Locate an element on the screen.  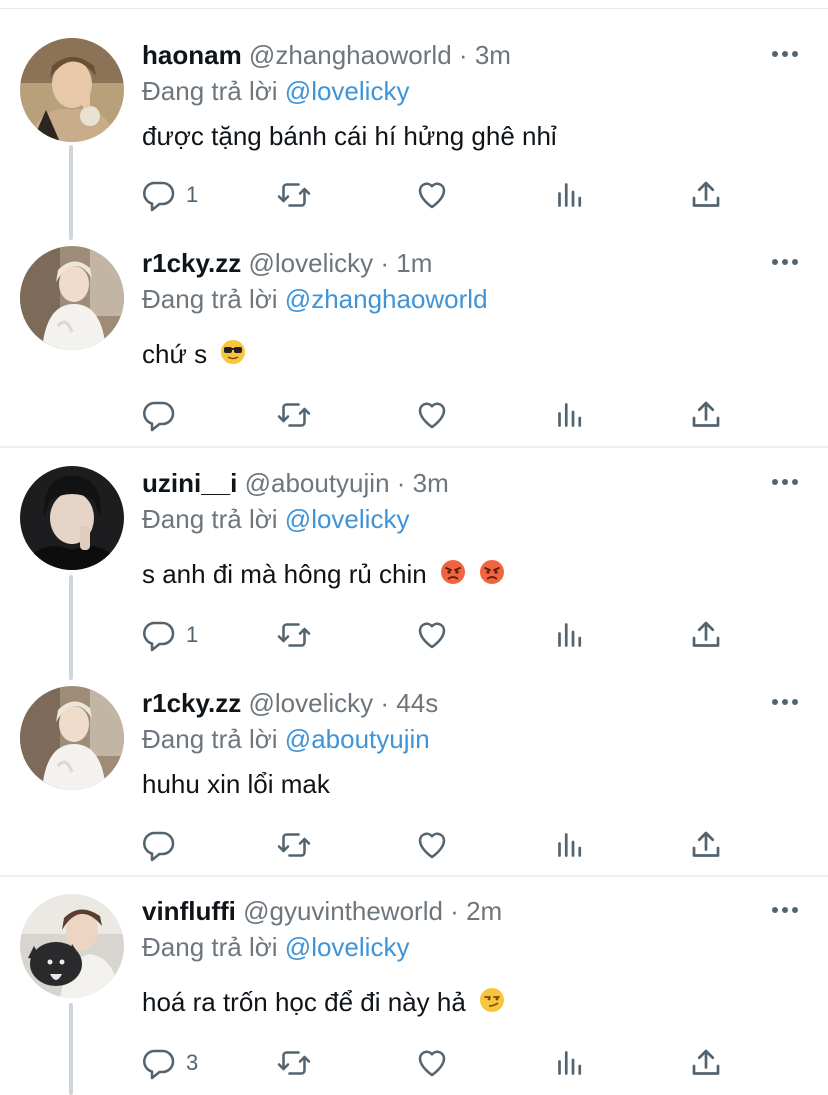
top-border is located at coordinates (414, 8).